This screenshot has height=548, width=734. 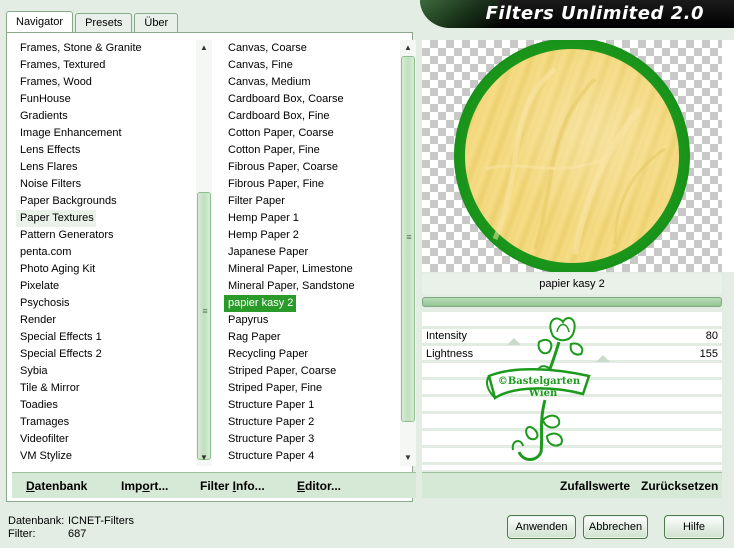 I want to click on watermark-text: ©Bastelgarten, so click(x=539, y=381).